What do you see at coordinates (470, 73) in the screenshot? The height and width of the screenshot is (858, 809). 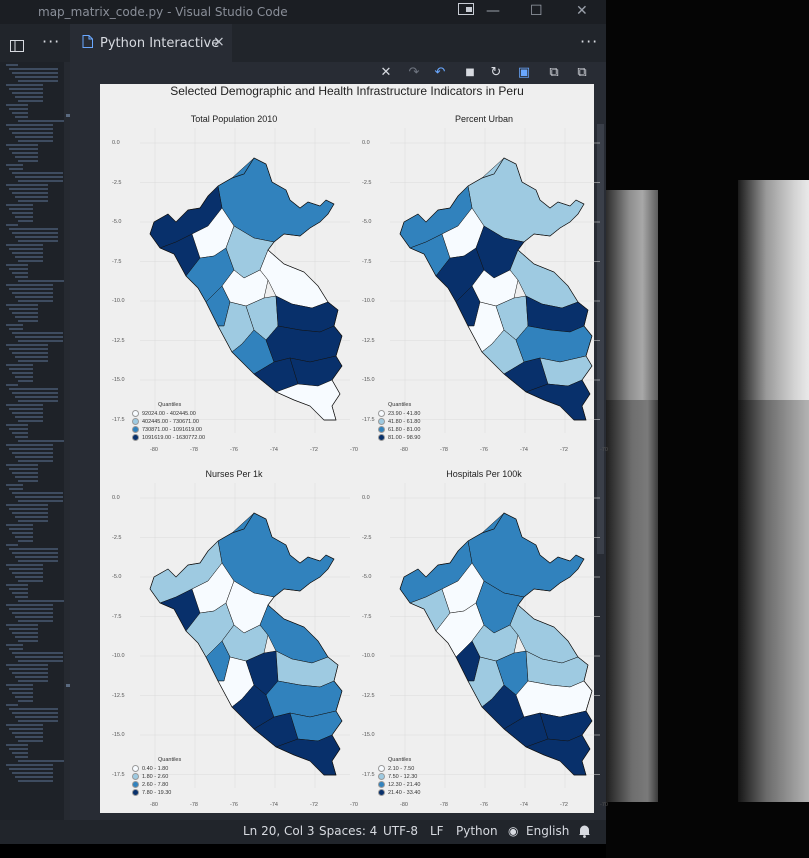 I see `interrupt-kernel-icon: ■` at bounding box center [470, 73].